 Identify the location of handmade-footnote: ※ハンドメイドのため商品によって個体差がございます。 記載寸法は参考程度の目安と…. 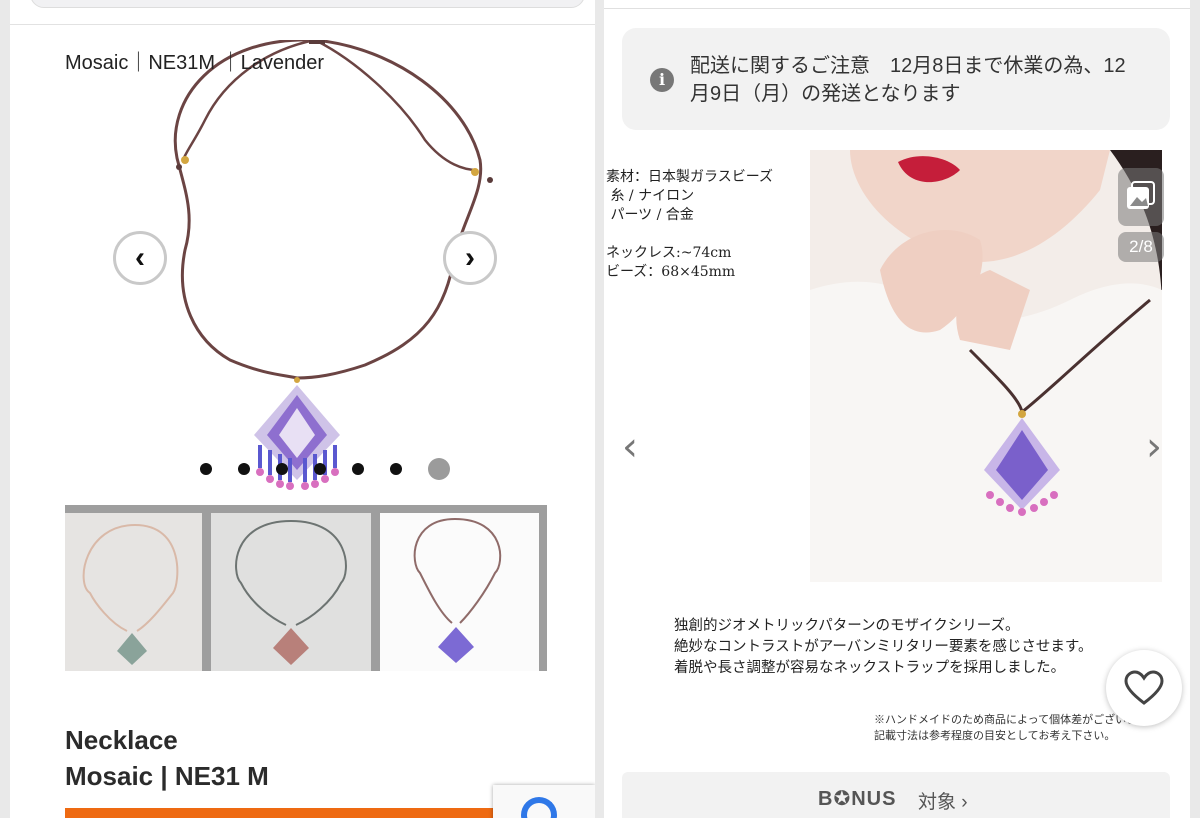
(1016, 727).